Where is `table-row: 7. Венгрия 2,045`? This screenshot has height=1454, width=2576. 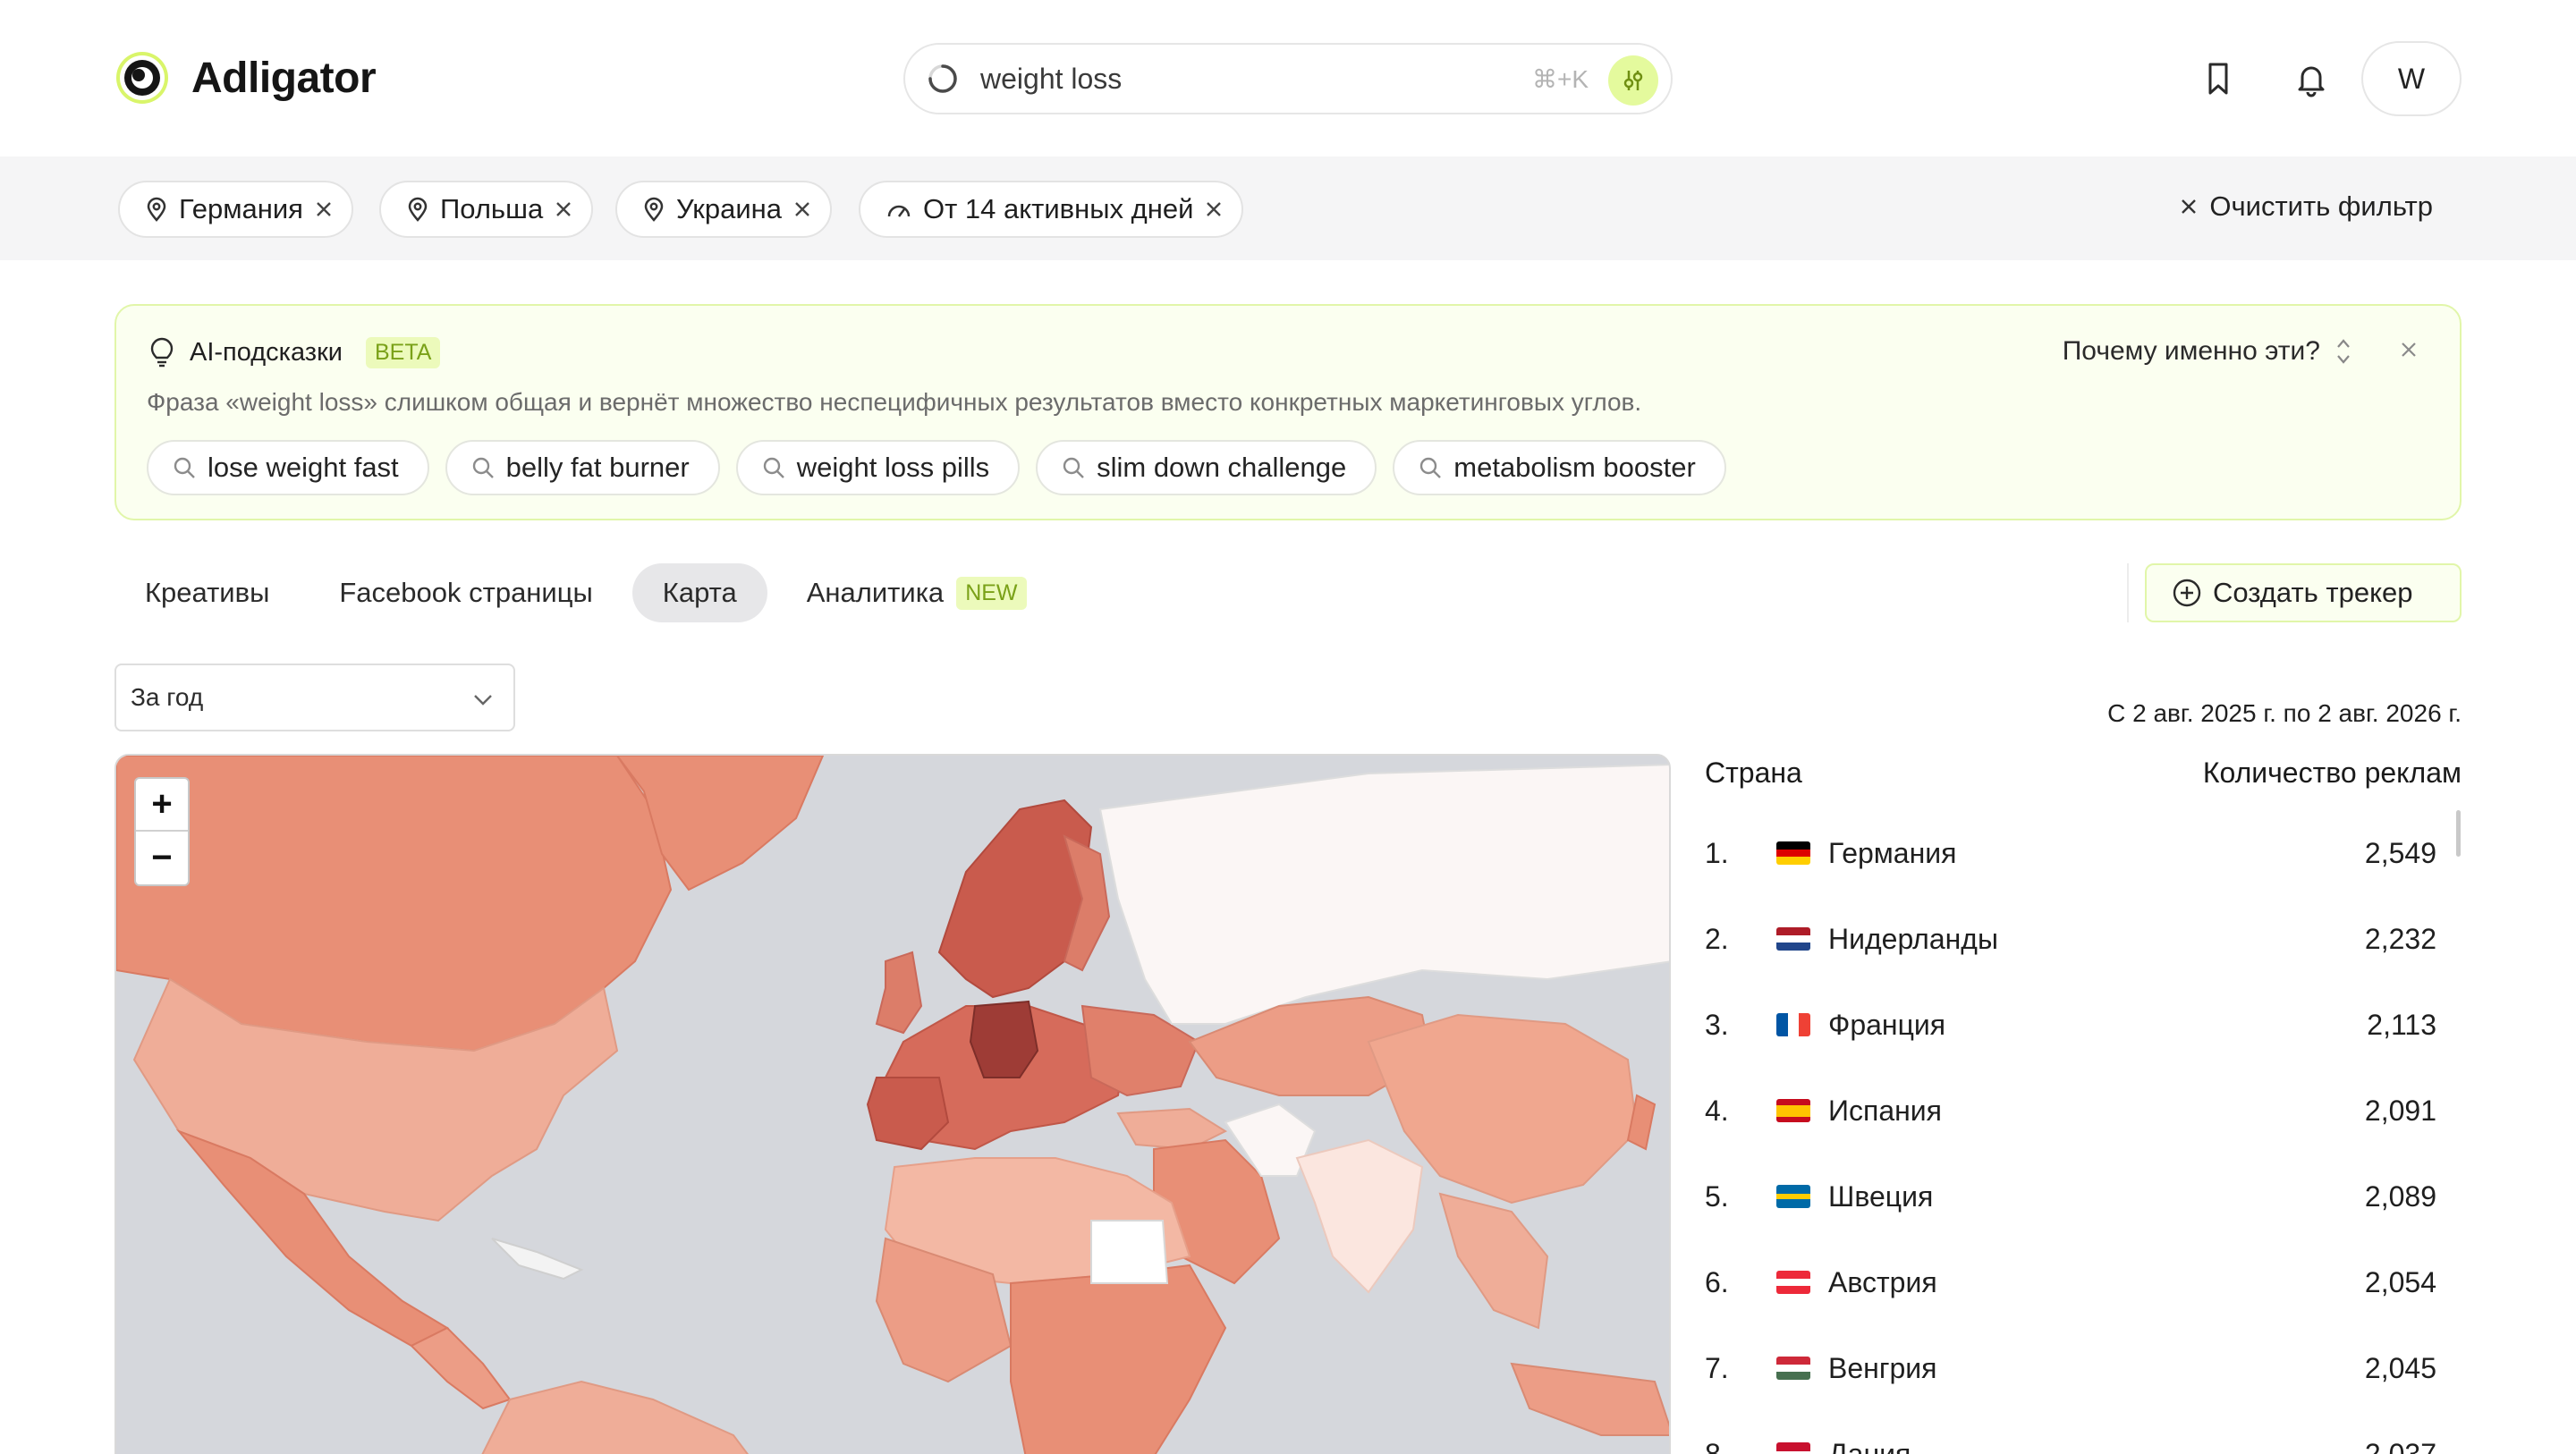
table-row: 7. Венгрия 2,045 is located at coordinates (2070, 1368).